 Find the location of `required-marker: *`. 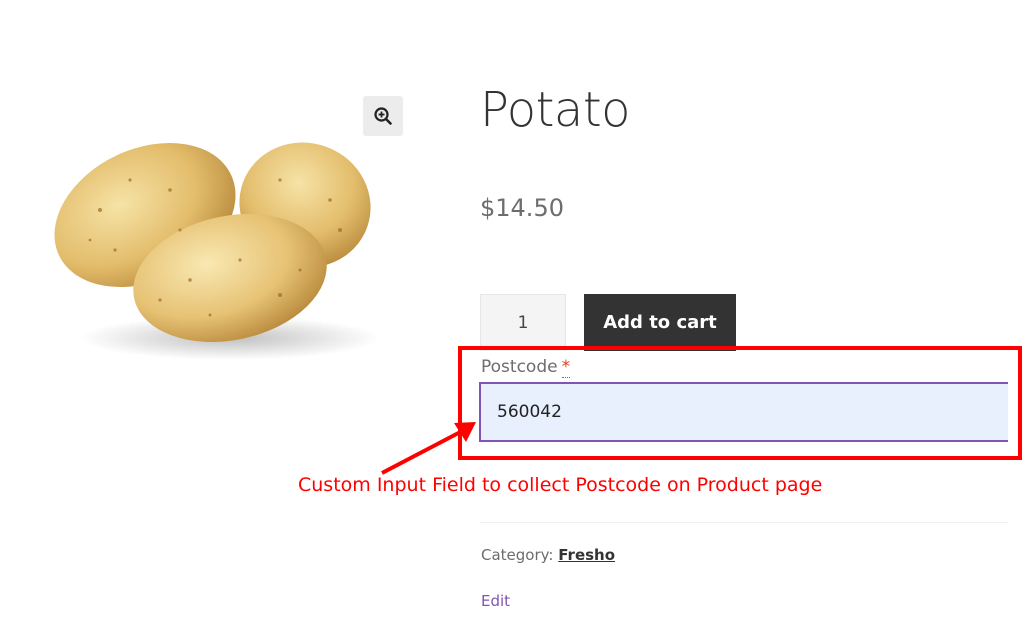

required-marker: * is located at coordinates (566, 367).